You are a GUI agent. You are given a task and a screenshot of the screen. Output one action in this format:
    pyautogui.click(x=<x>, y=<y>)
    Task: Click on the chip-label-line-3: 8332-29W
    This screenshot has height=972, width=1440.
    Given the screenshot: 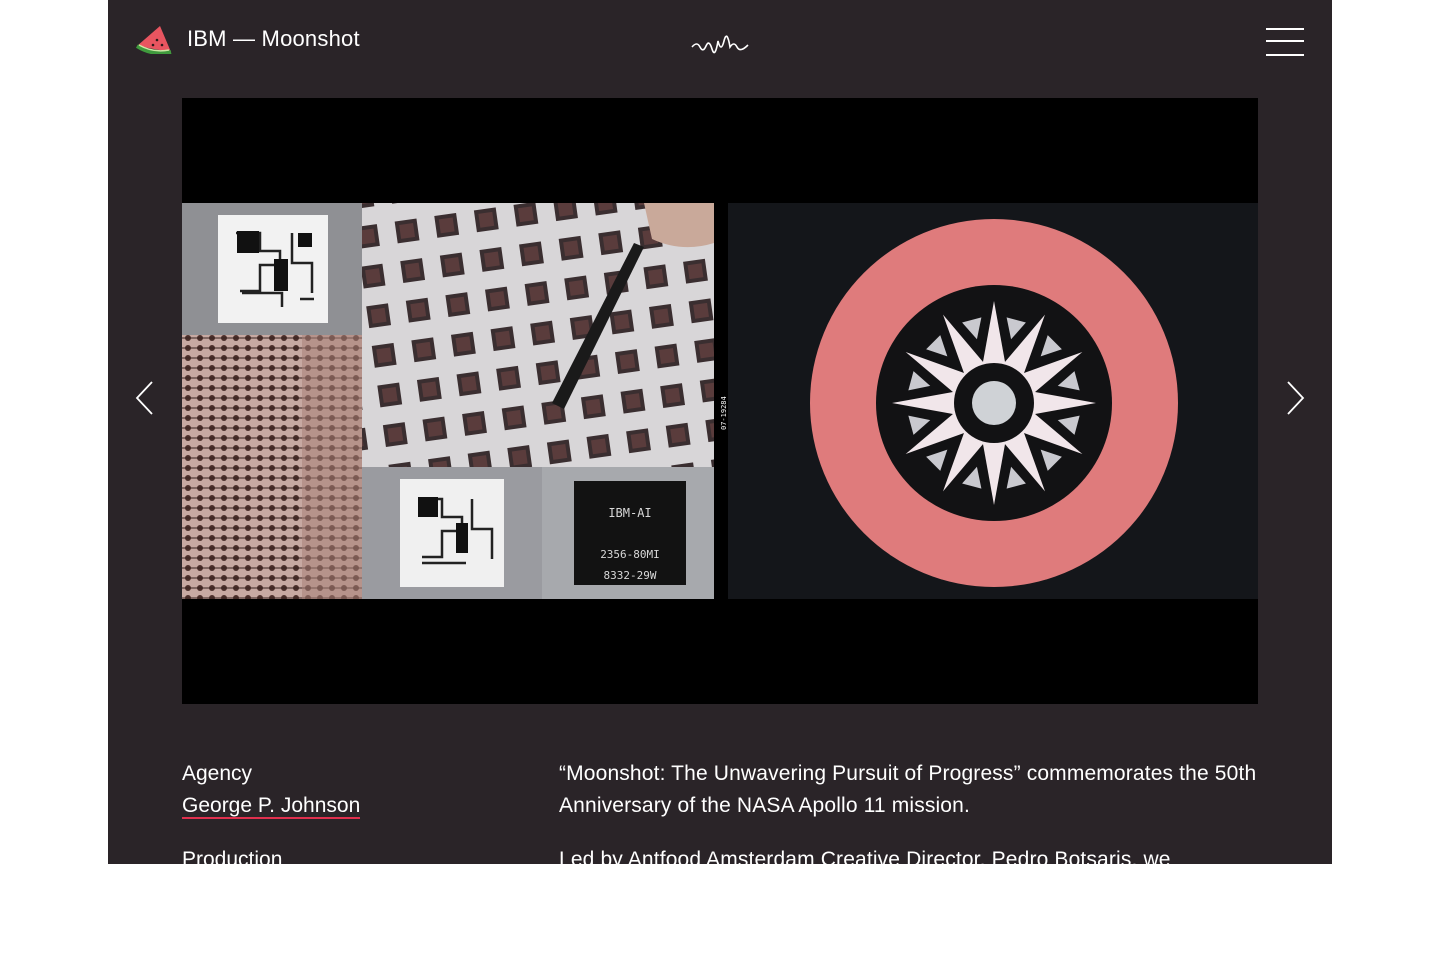 What is the action you would take?
    pyautogui.click(x=630, y=575)
    